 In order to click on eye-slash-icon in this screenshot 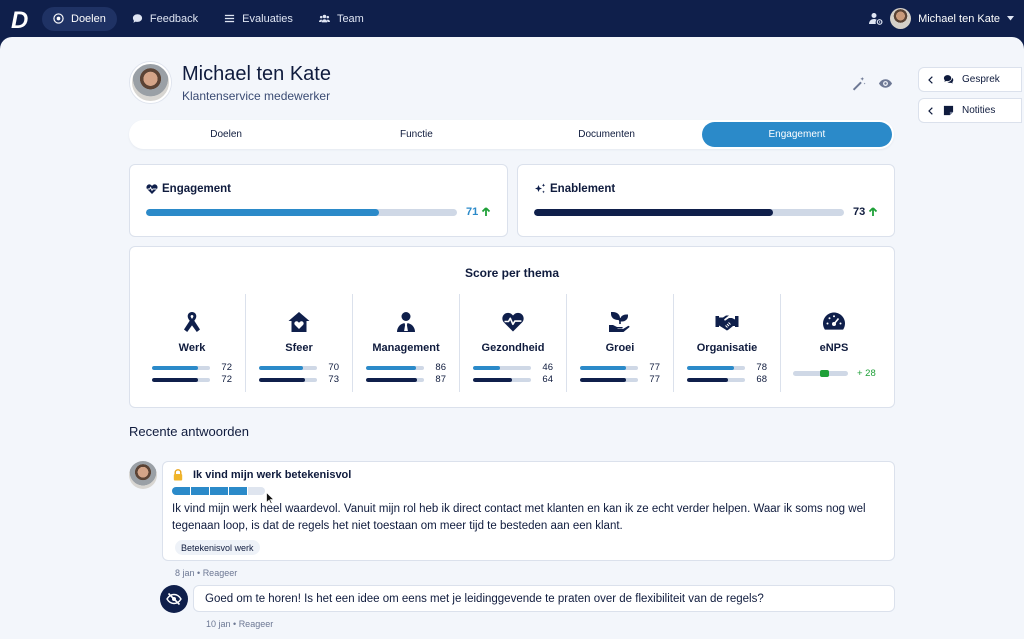, I will do `click(174, 599)`.